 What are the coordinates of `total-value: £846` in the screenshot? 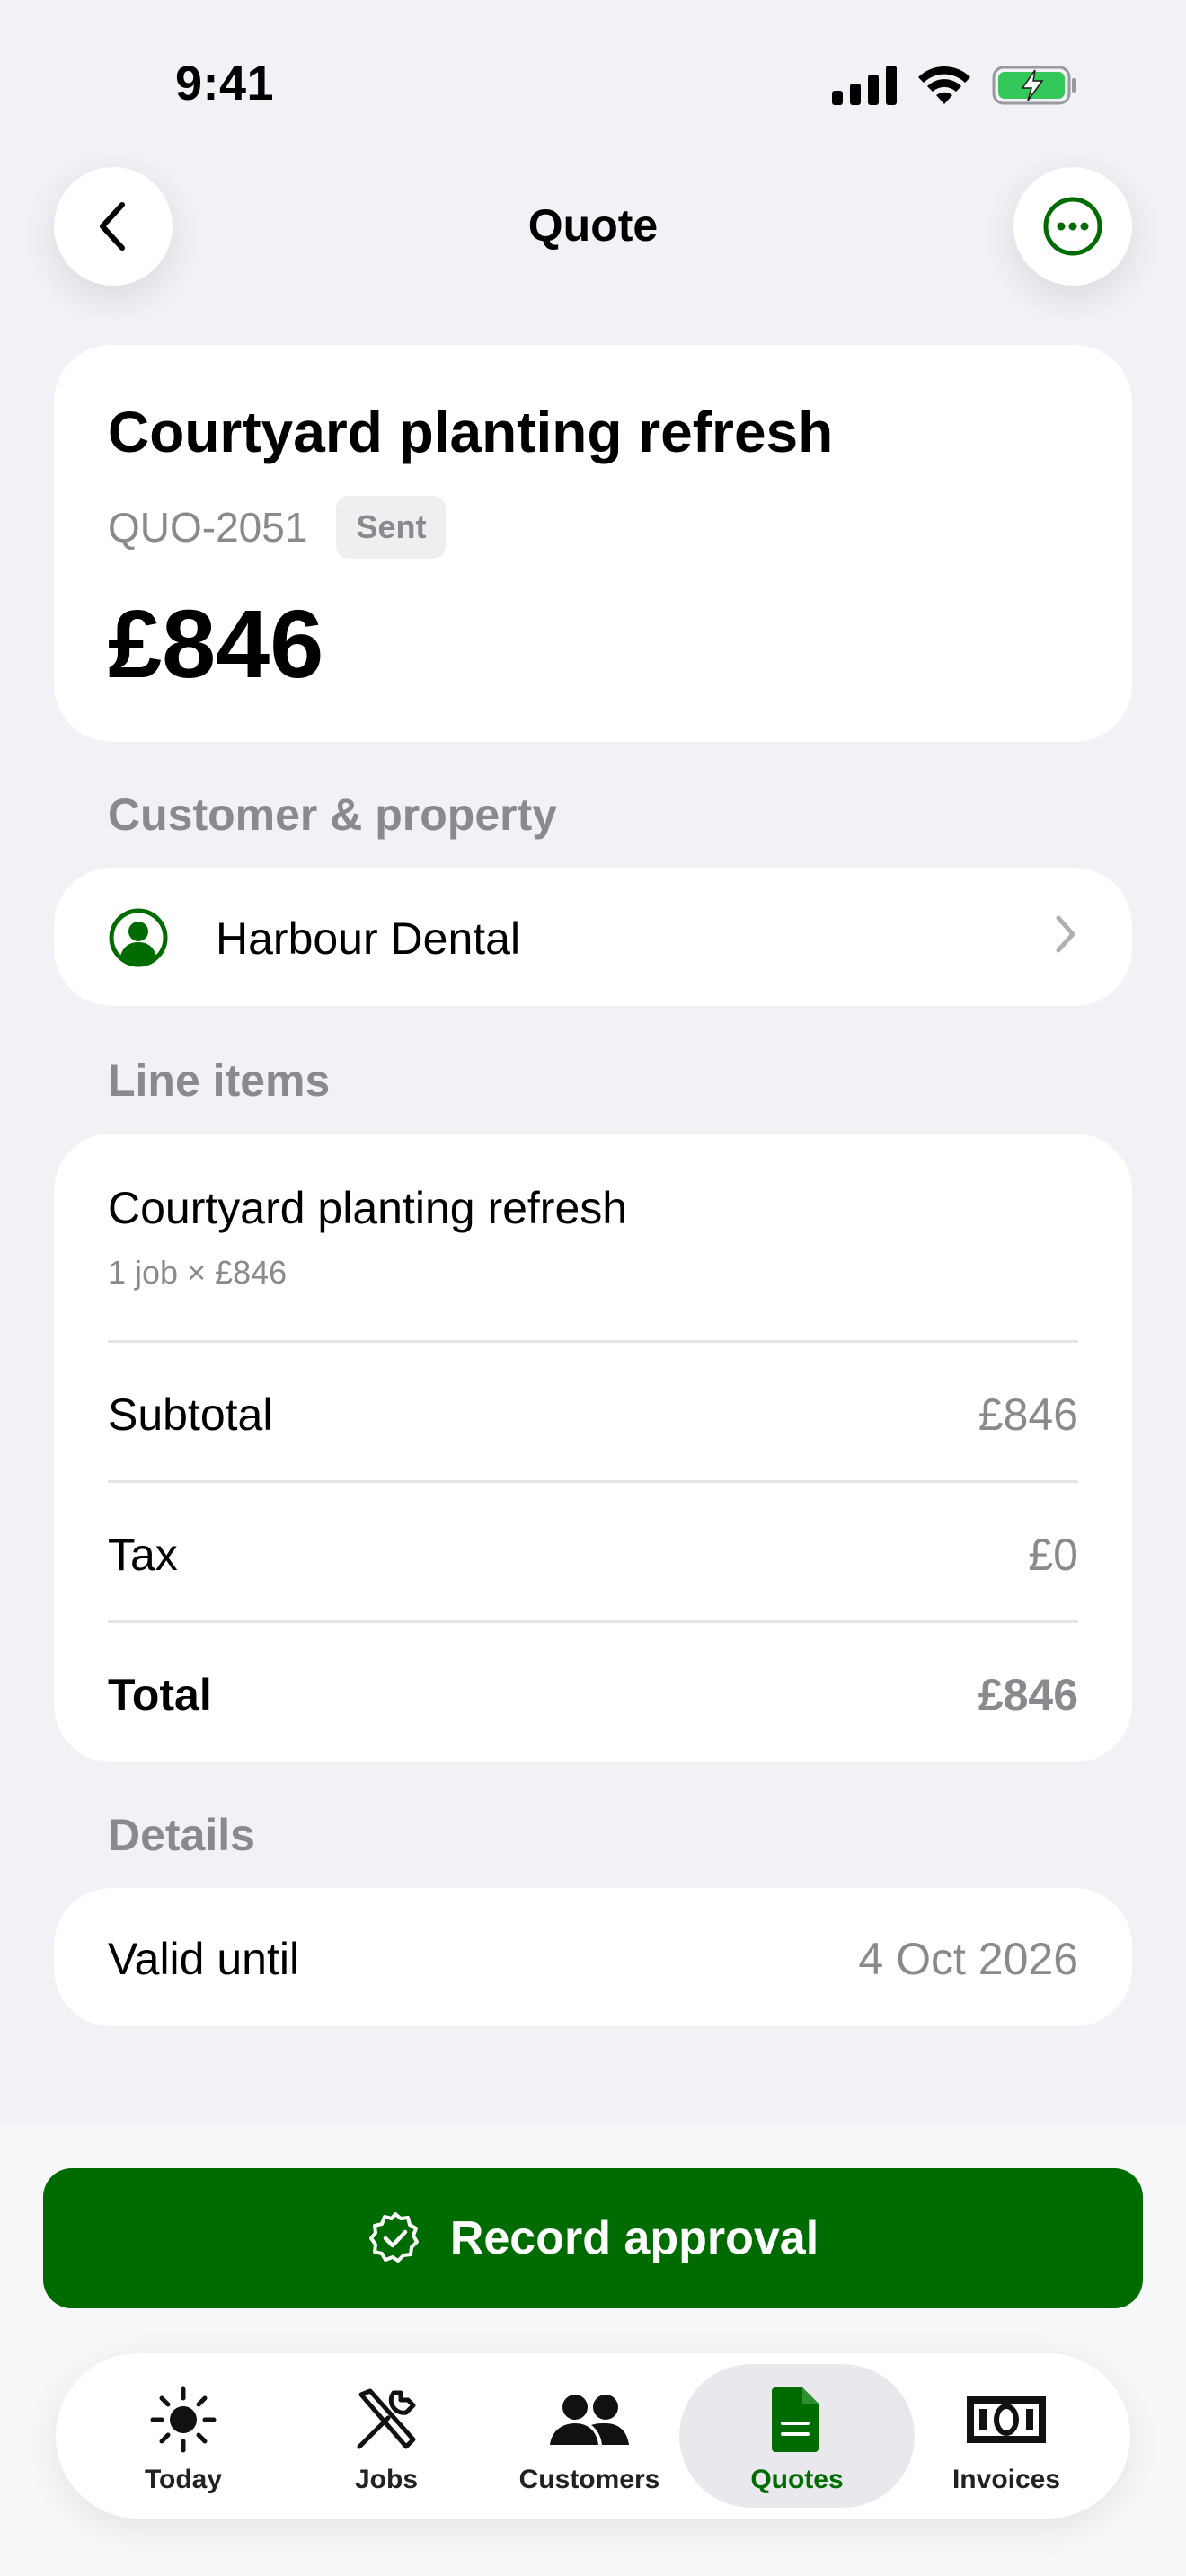 It's located at (1028, 1695).